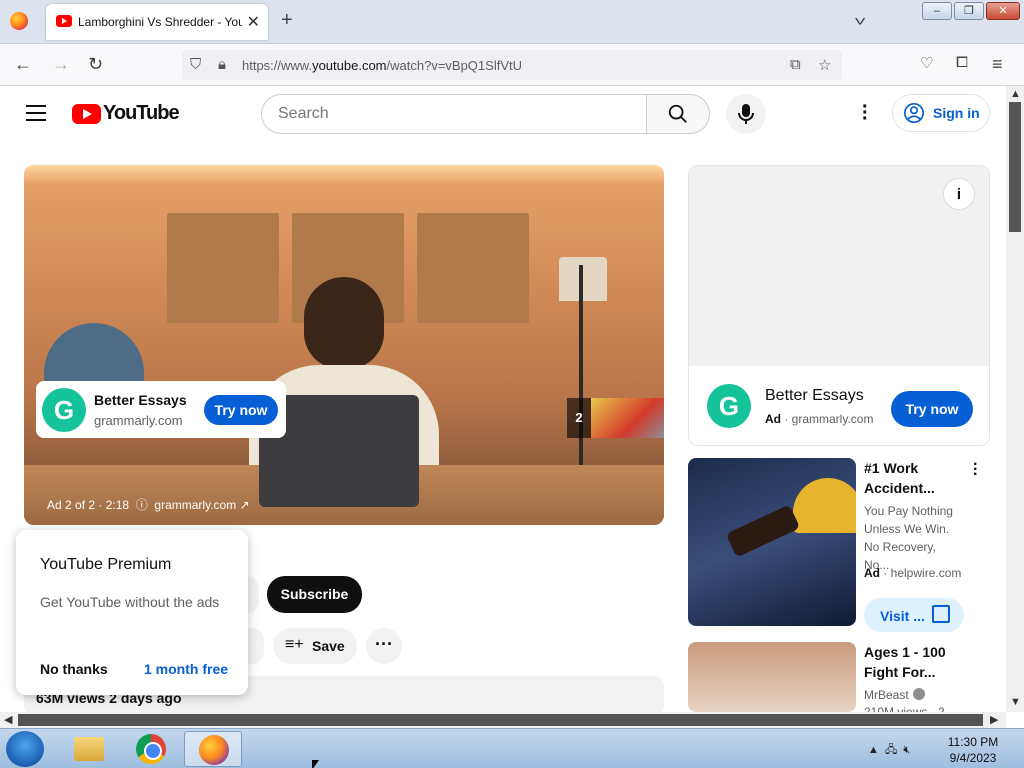  Describe the element at coordinates (959, 194) in the screenshot. I see `ad-info-icon: i` at that location.